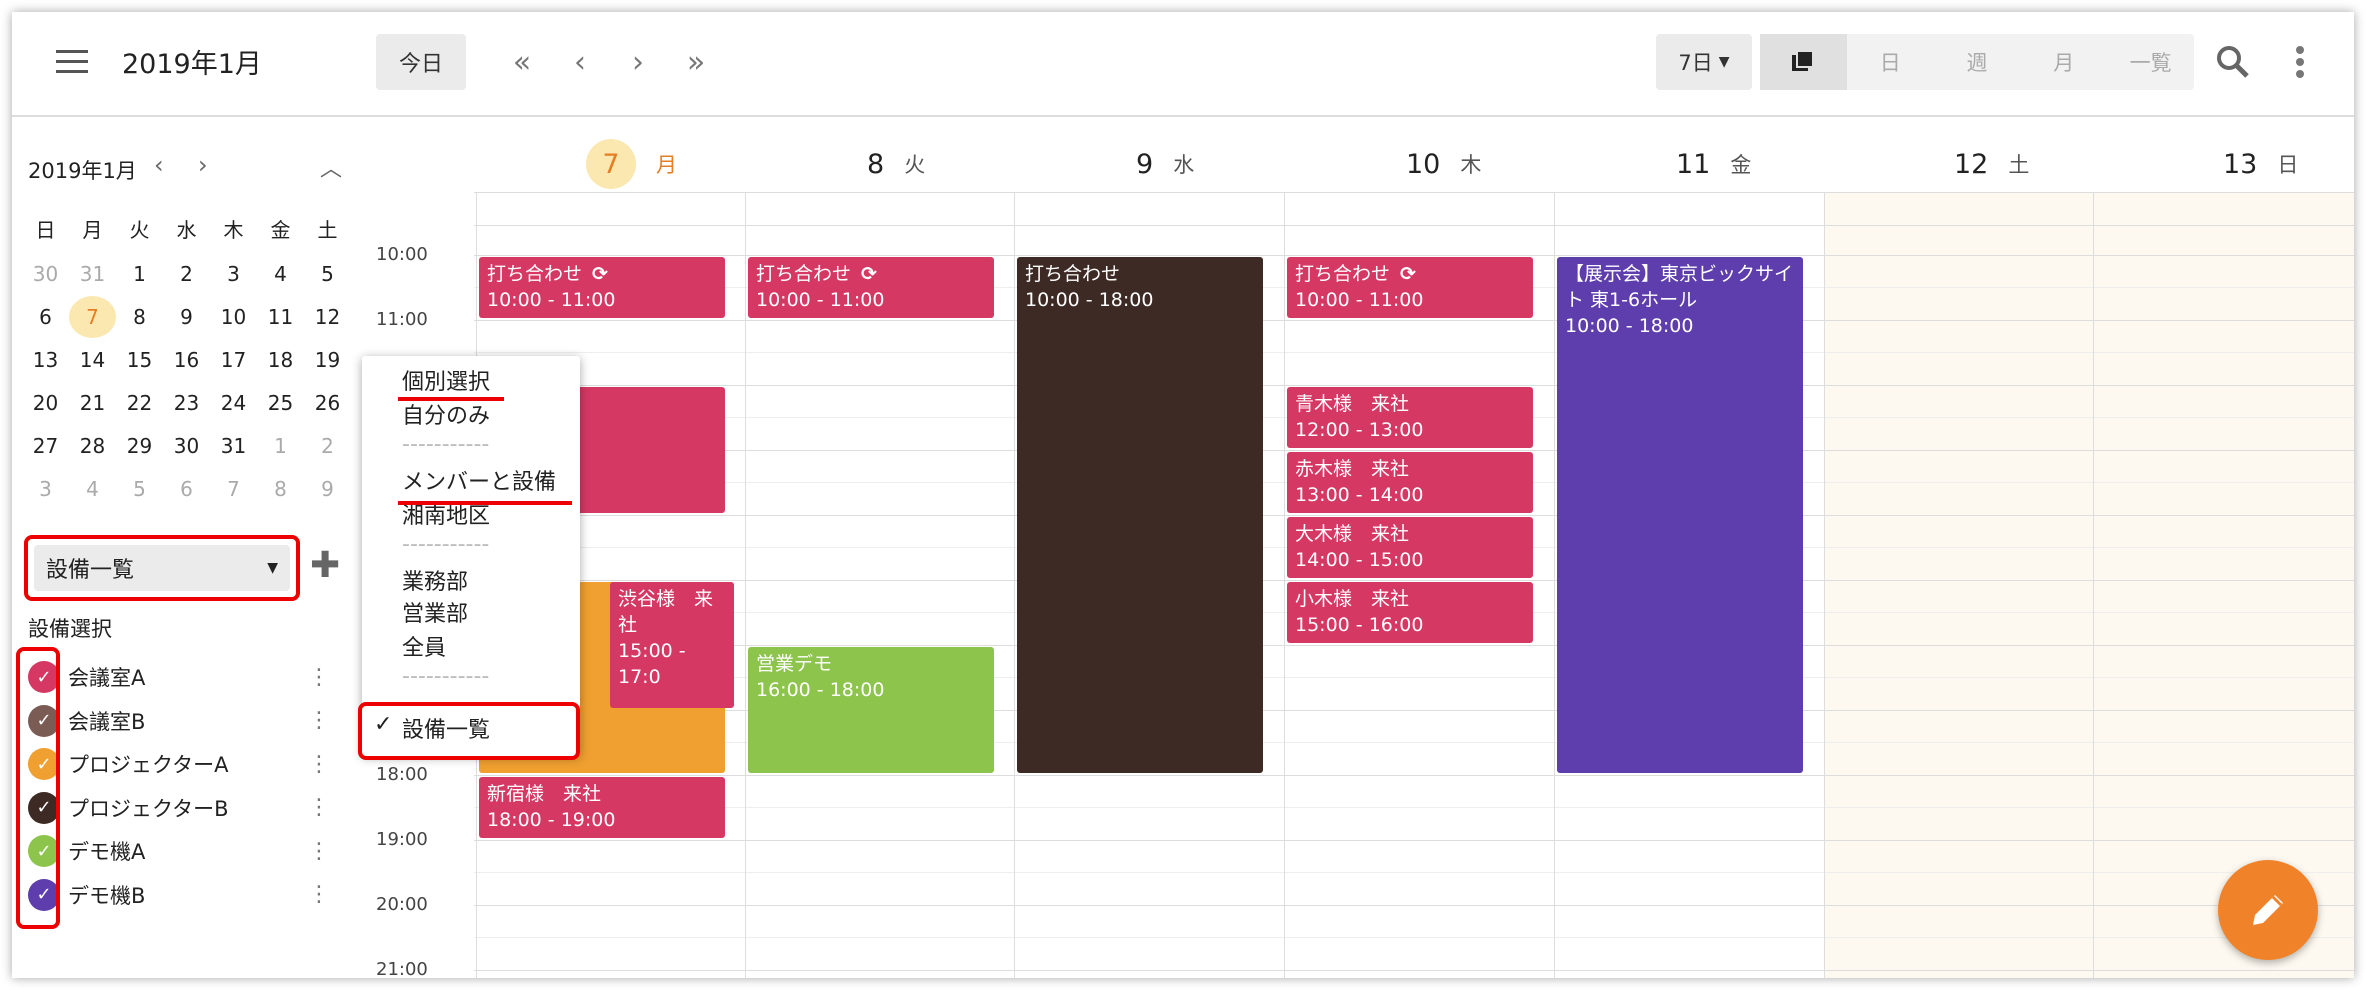  Describe the element at coordinates (327, 360) in the screenshot. I see `mini-day: 19` at that location.